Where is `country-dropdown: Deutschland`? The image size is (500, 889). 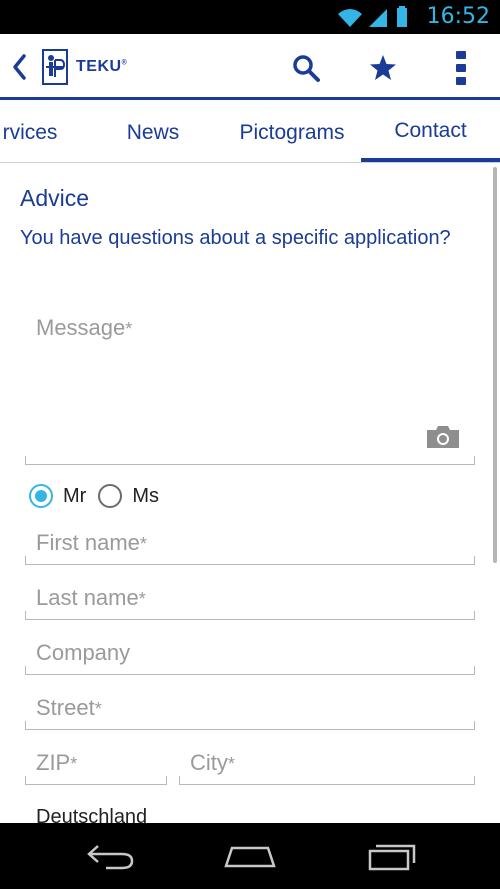 country-dropdown: Deutschland is located at coordinates (250, 812).